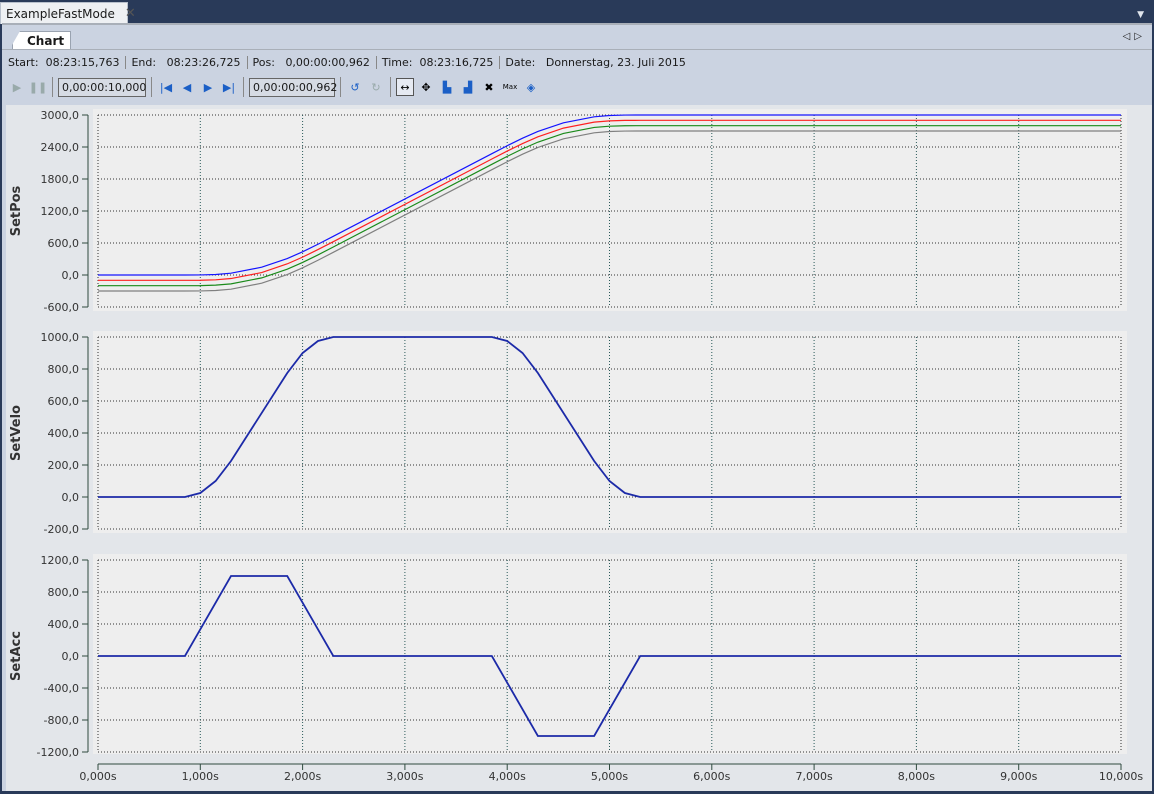  I want to click on y-tick-label: -800,0, so click(61, 720).